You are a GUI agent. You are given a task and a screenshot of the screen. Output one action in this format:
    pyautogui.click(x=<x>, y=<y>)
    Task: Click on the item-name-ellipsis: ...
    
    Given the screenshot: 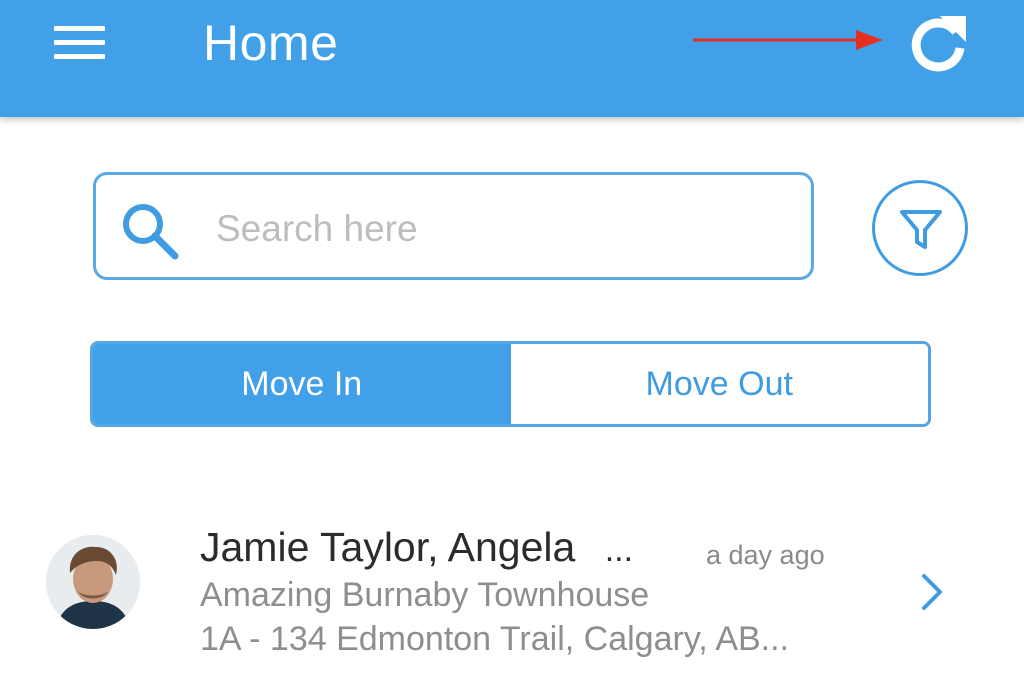 What is the action you would take?
    pyautogui.click(x=619, y=550)
    